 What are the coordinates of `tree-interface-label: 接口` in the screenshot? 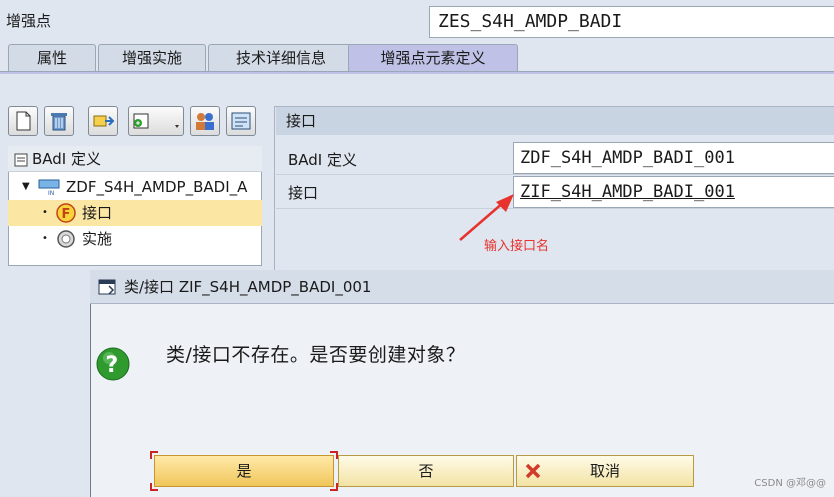 It's located at (97, 213).